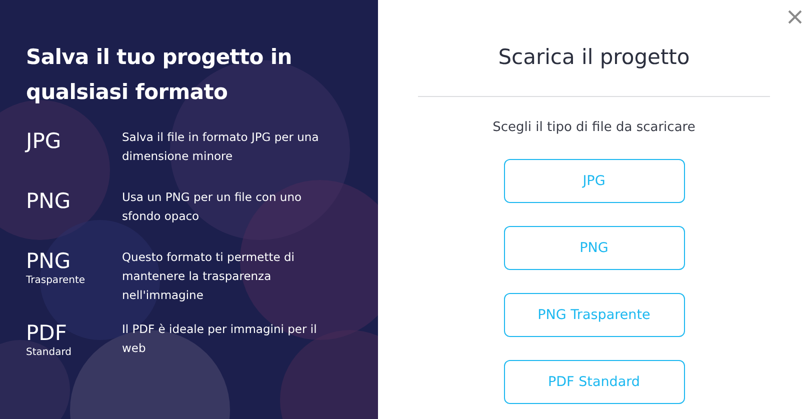  Describe the element at coordinates (46, 333) in the screenshot. I see `format-name: PDF` at that location.